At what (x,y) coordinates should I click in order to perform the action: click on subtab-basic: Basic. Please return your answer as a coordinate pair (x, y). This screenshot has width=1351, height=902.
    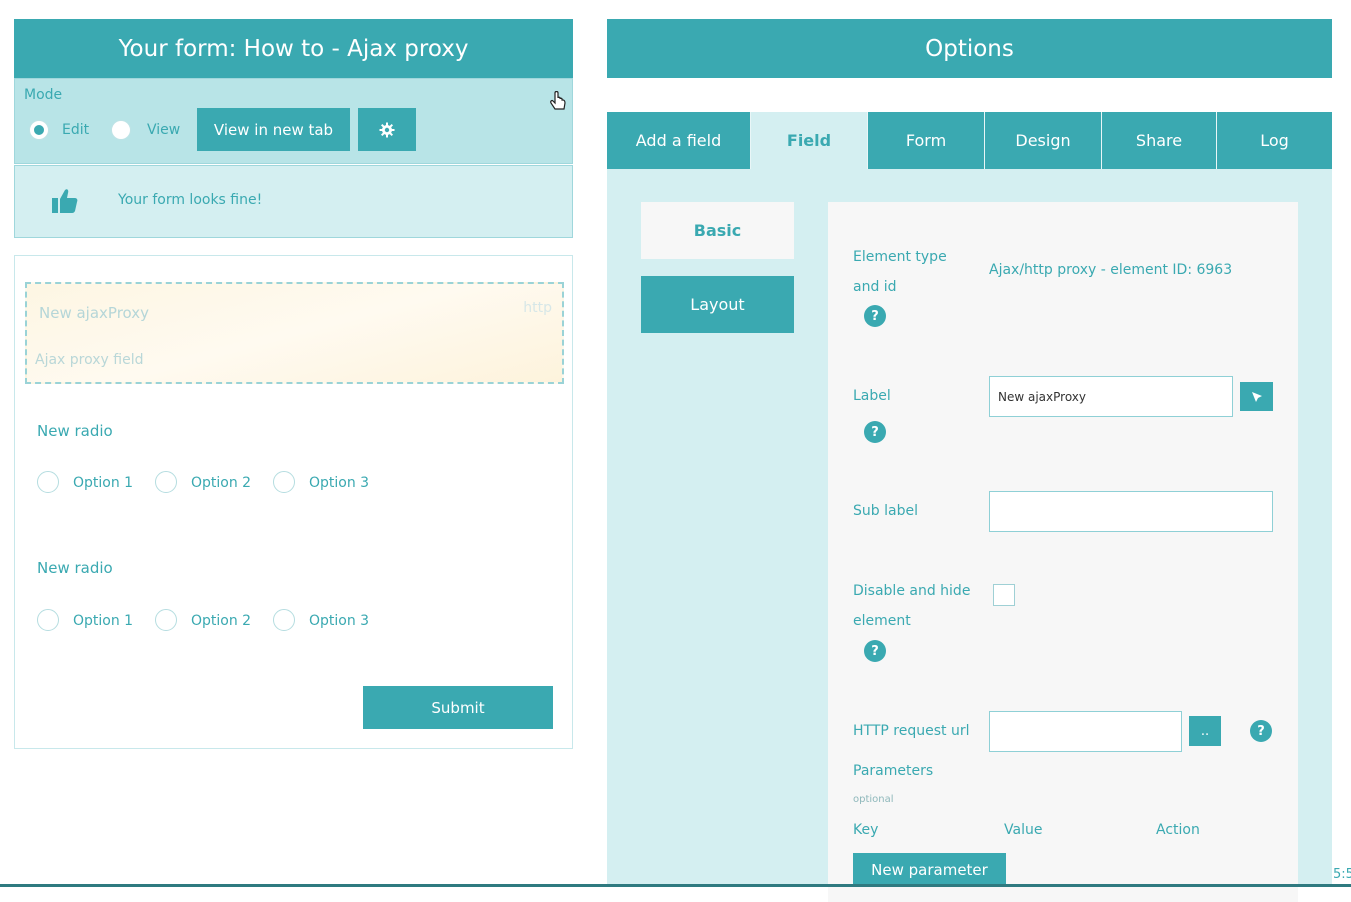
    Looking at the image, I should click on (717, 230).